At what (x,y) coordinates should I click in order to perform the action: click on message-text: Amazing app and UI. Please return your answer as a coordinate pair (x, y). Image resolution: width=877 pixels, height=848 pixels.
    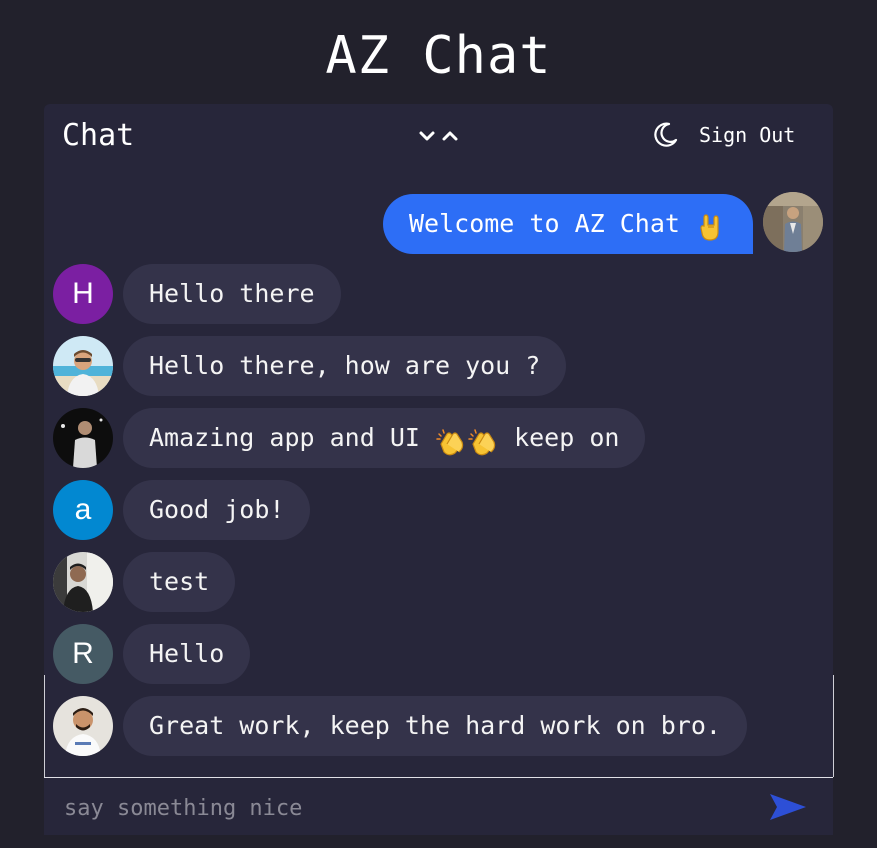
    Looking at the image, I should click on (284, 437).